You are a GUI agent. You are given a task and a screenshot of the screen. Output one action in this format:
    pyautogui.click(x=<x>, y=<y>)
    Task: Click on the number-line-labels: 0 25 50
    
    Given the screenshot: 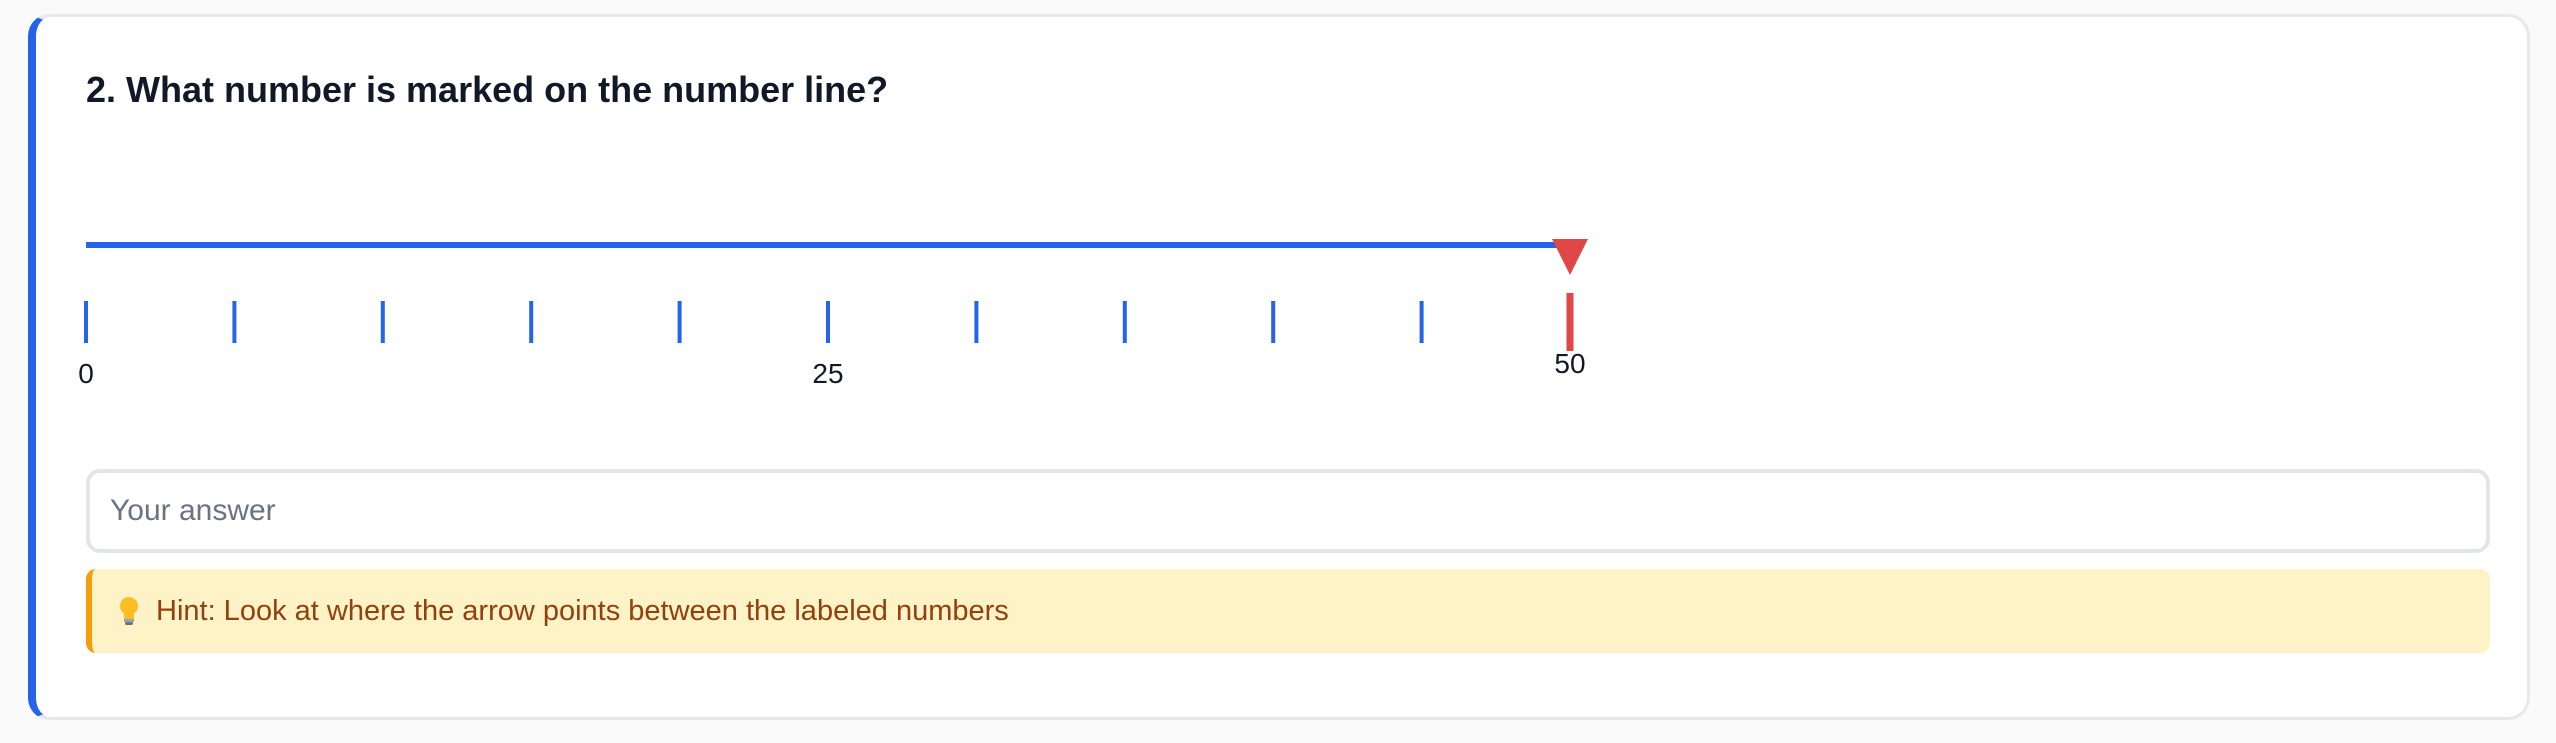 What is the action you would take?
    pyautogui.click(x=831, y=368)
    